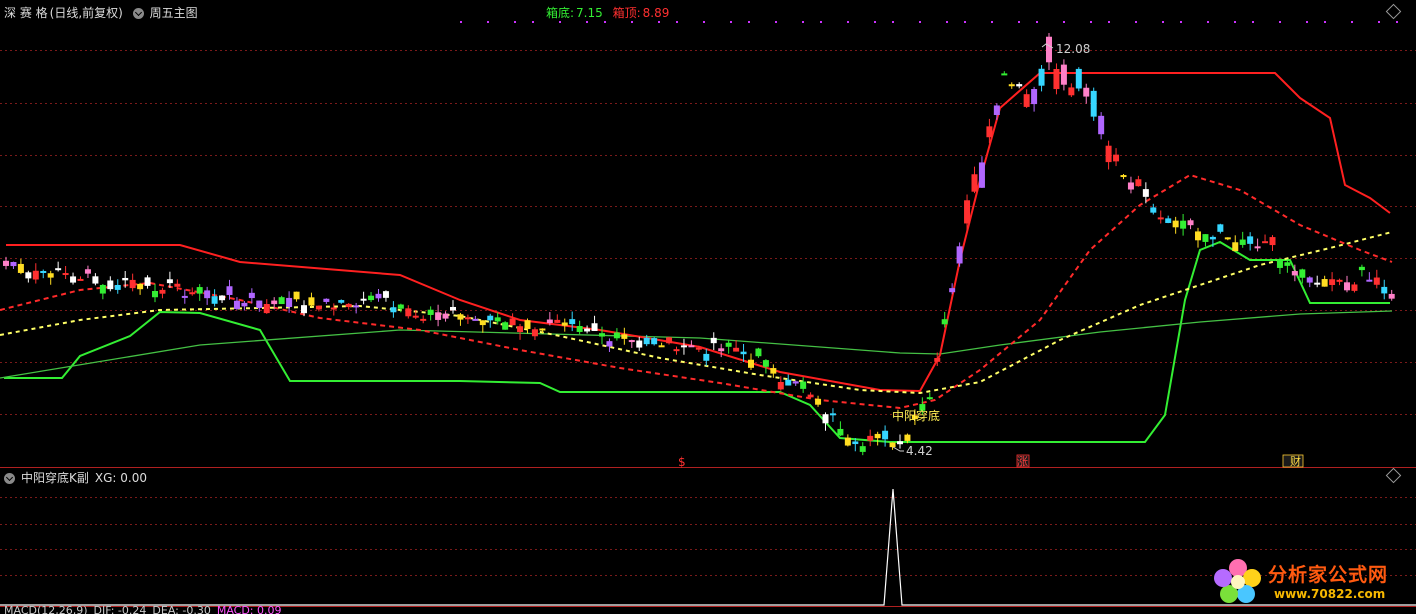  I want to click on signal-text: 中阳穿底, so click(916, 415).